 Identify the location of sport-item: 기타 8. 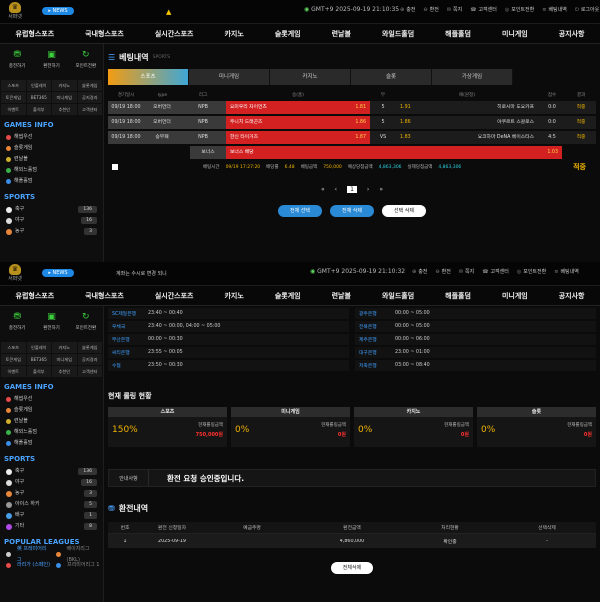
(51, 526).